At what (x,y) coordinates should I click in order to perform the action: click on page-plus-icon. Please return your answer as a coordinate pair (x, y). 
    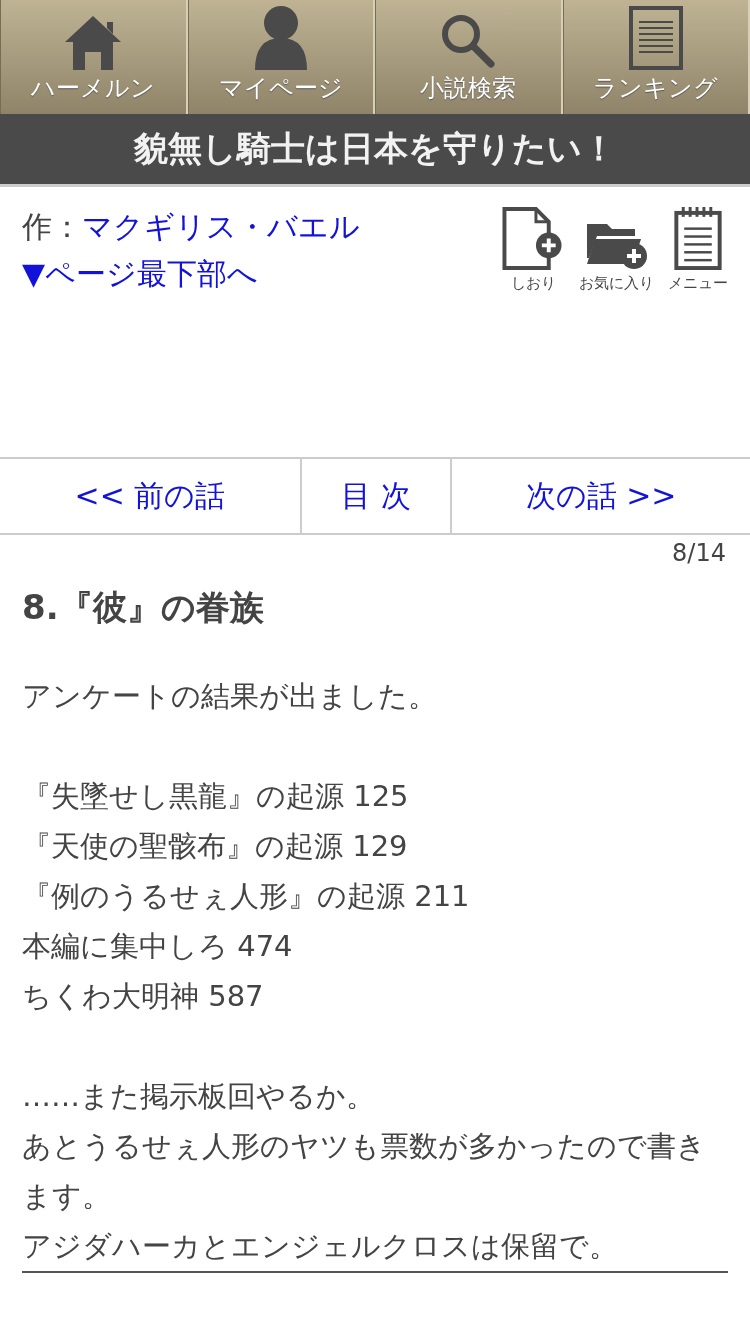
    Looking at the image, I should click on (533, 238).